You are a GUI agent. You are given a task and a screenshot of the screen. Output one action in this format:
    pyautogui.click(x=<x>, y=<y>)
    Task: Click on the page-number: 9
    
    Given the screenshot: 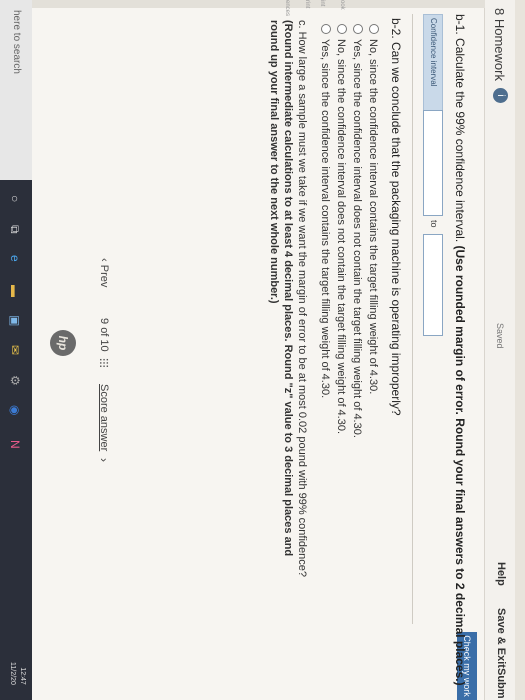 What is the action you would take?
    pyautogui.click(x=104, y=321)
    